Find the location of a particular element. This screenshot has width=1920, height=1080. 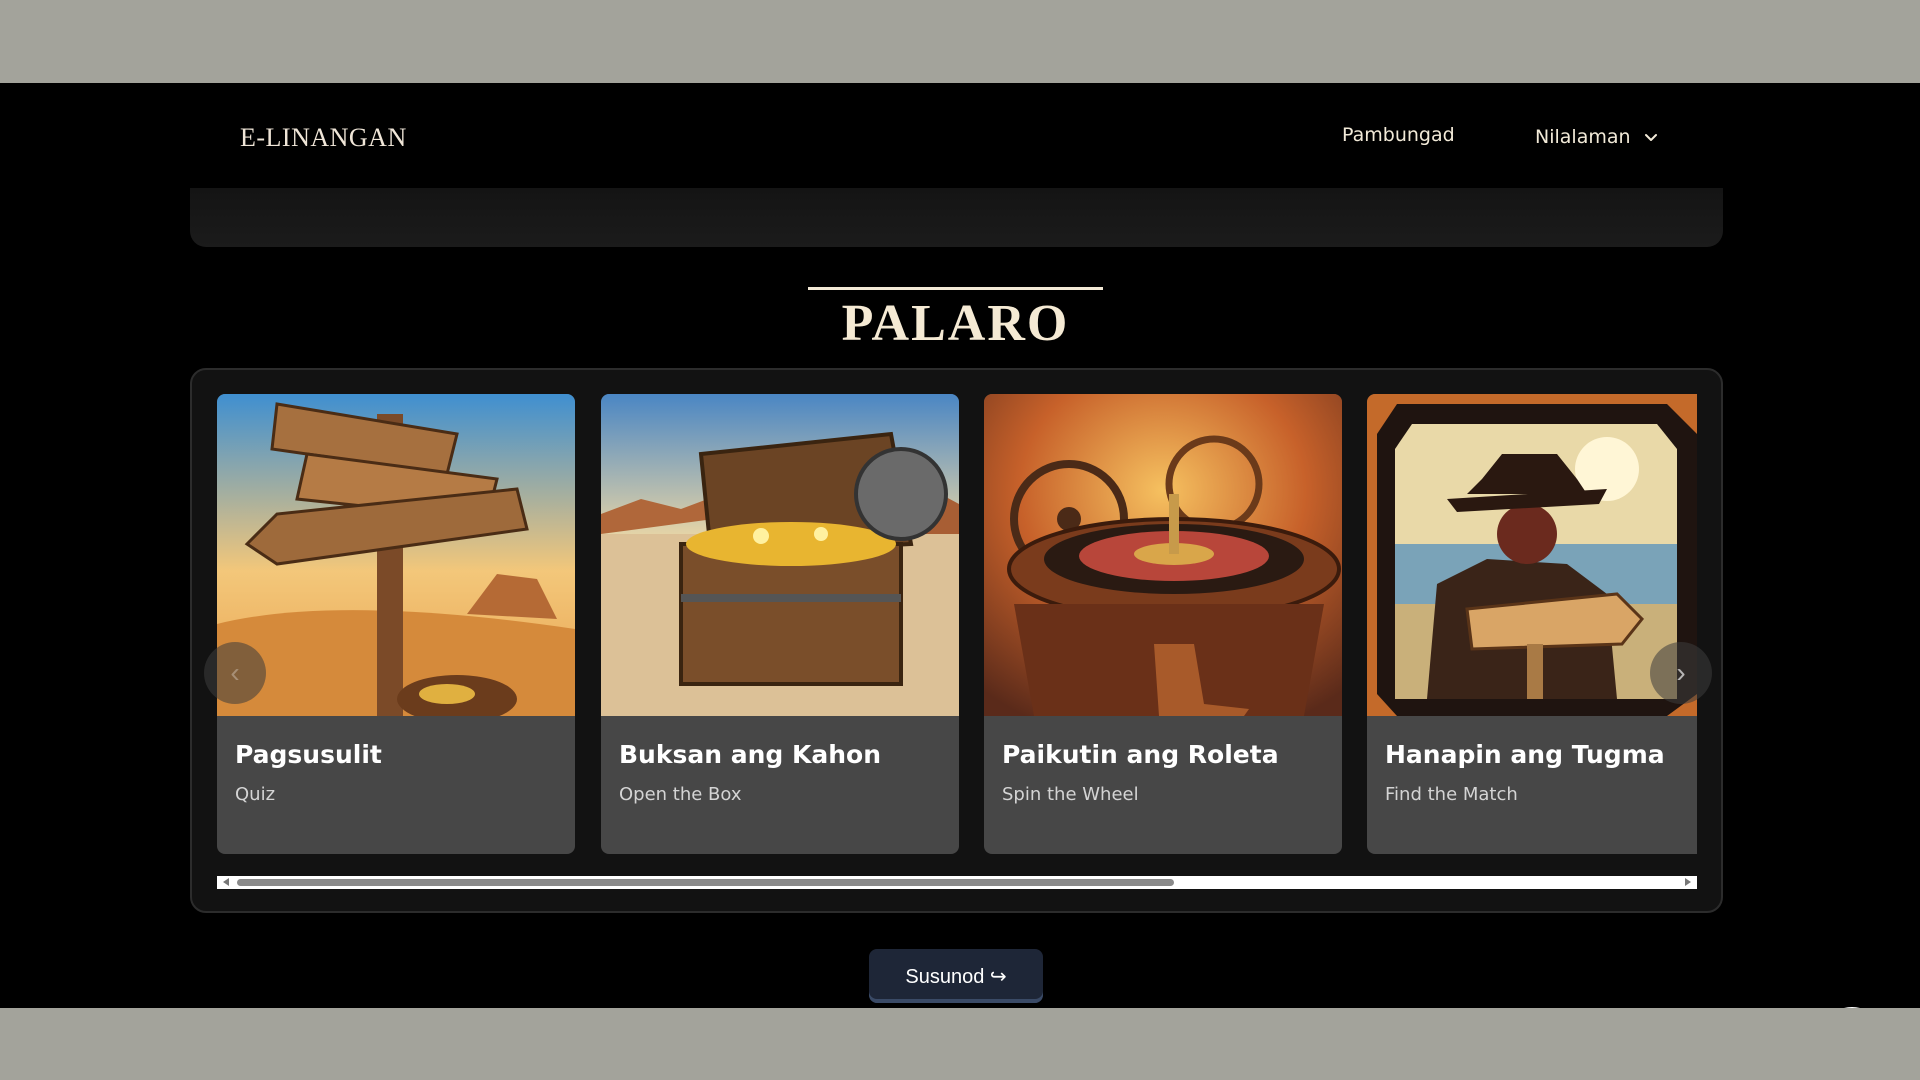

card-title: Buksan ang Kahon is located at coordinates (750, 754).